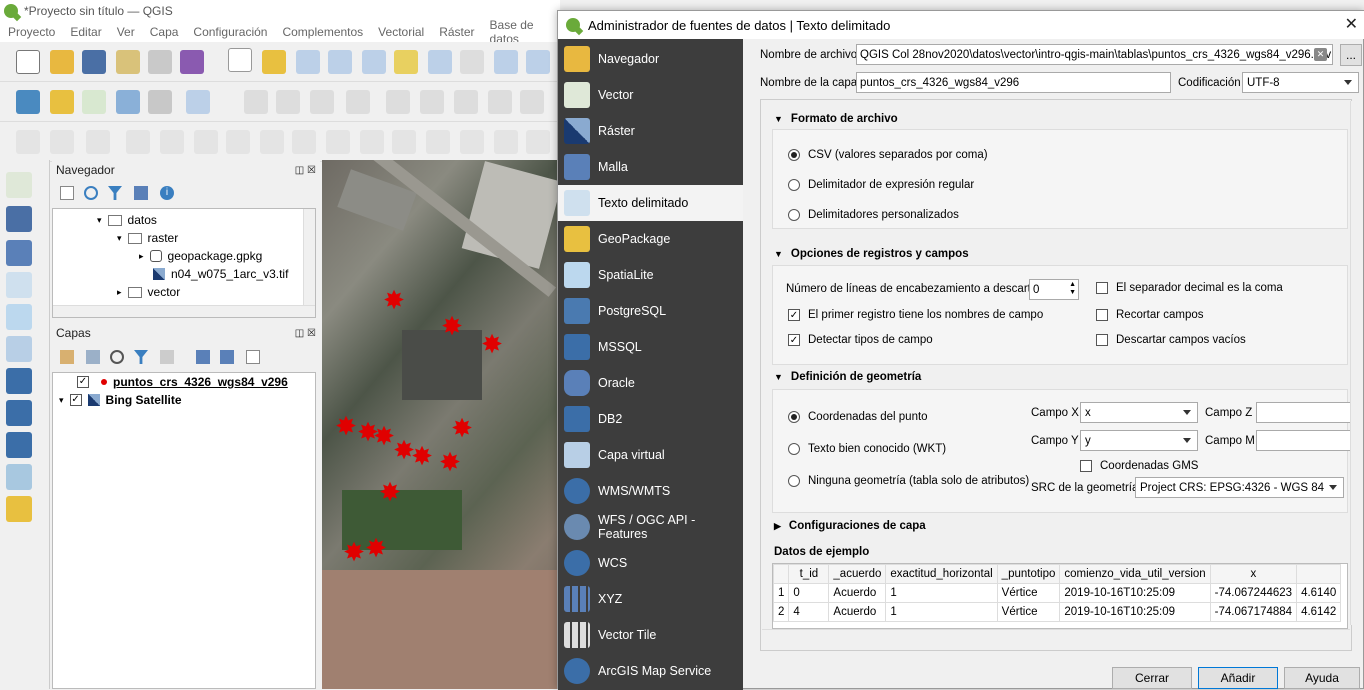 The image size is (1364, 690). What do you see at coordinates (650, 419) in the screenshot?
I see `sidebar-item-db2: DB2` at bounding box center [650, 419].